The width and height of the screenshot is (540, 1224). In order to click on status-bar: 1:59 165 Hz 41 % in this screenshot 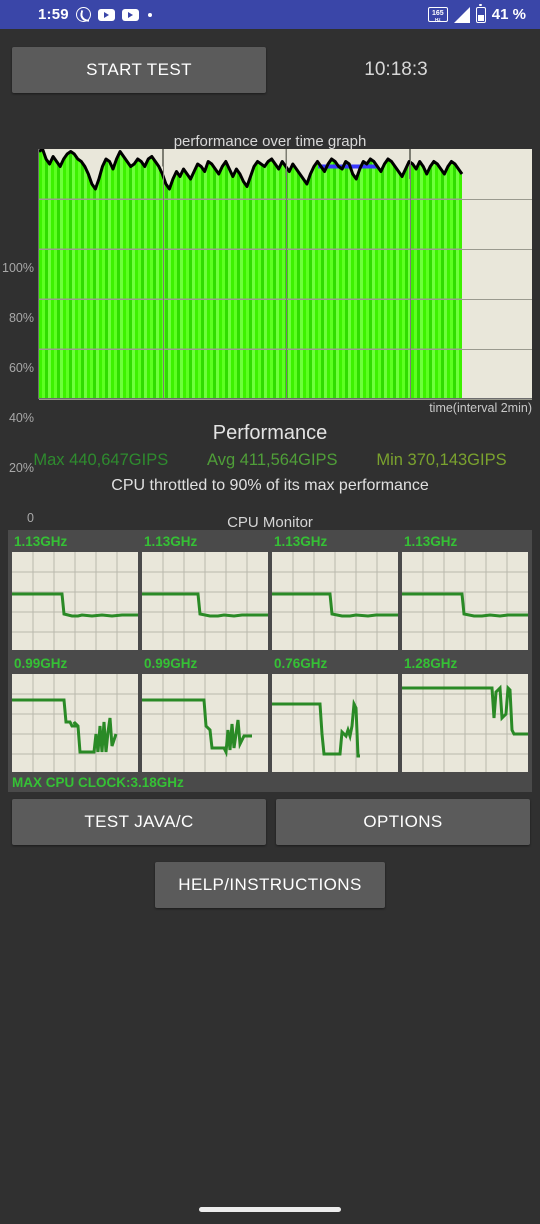, I will do `click(270, 14)`.